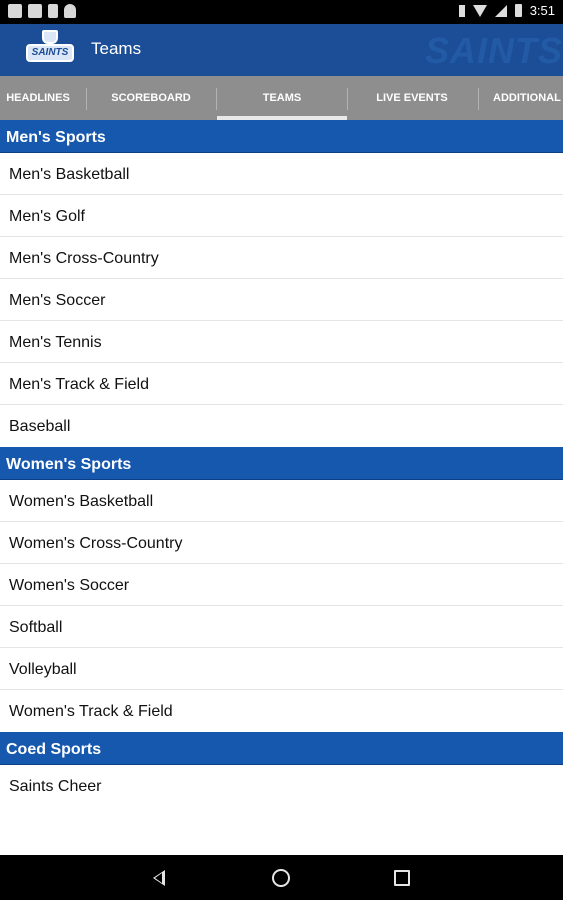 Image resolution: width=563 pixels, height=900 pixels. What do you see at coordinates (281, 384) in the screenshot?
I see `list-item: Men's Track & Field` at bounding box center [281, 384].